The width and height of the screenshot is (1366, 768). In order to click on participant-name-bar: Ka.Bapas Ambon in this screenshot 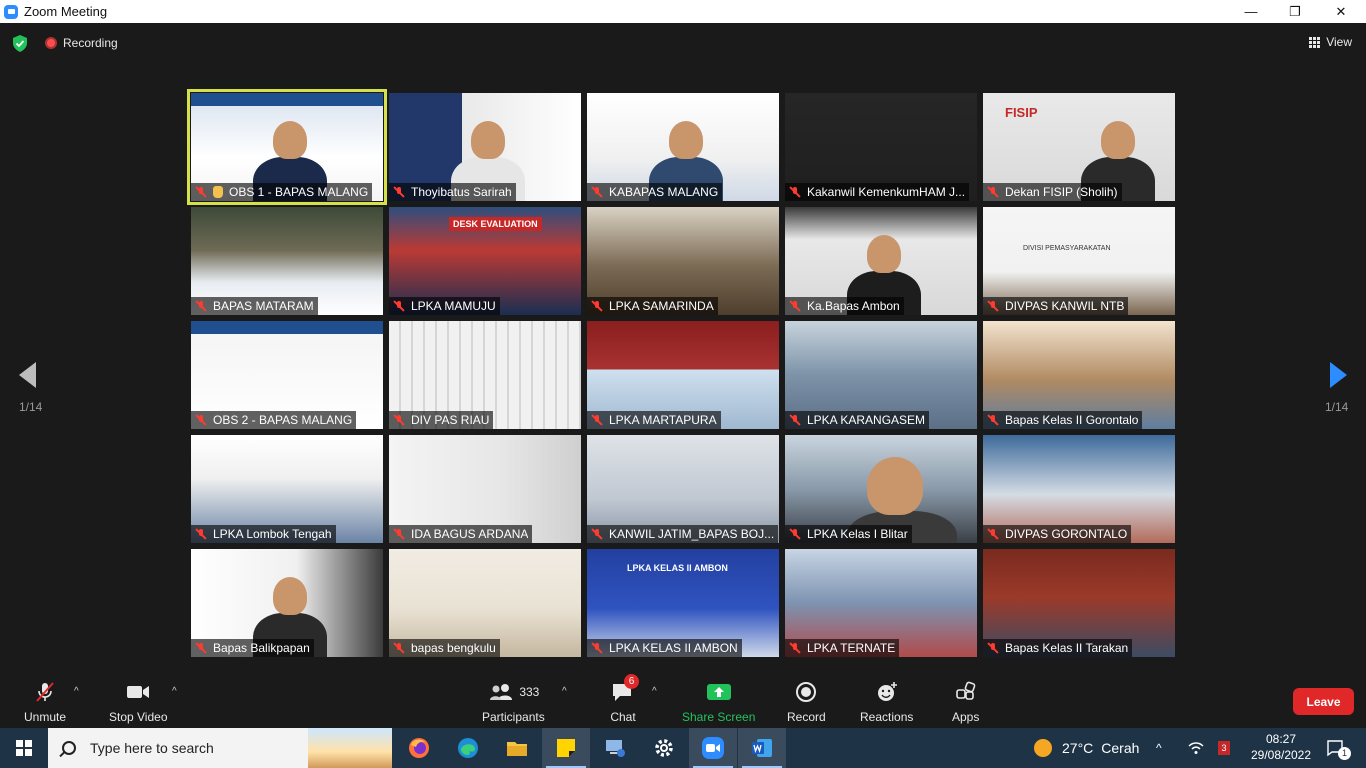, I will do `click(844, 306)`.